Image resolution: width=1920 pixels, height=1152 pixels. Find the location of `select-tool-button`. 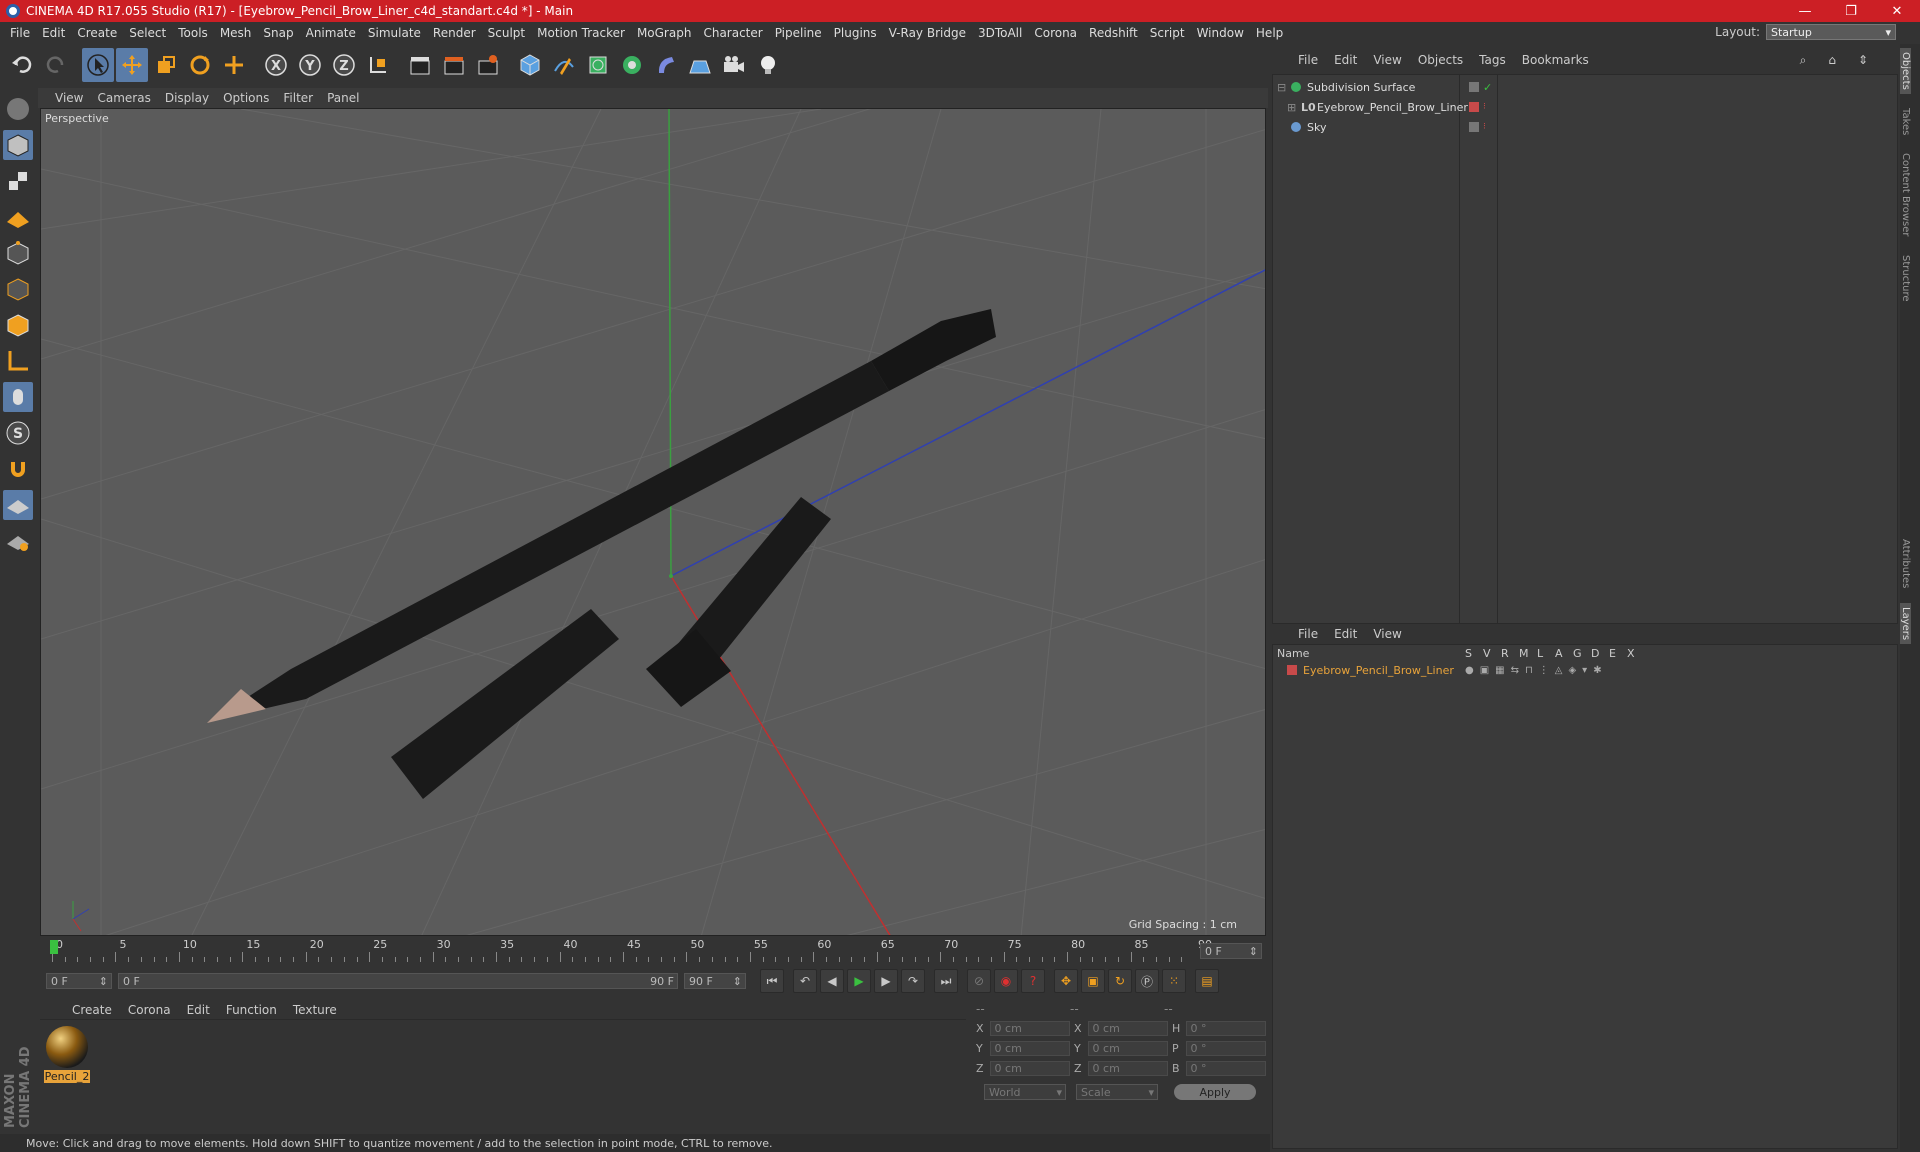

select-tool-button is located at coordinates (98, 65).